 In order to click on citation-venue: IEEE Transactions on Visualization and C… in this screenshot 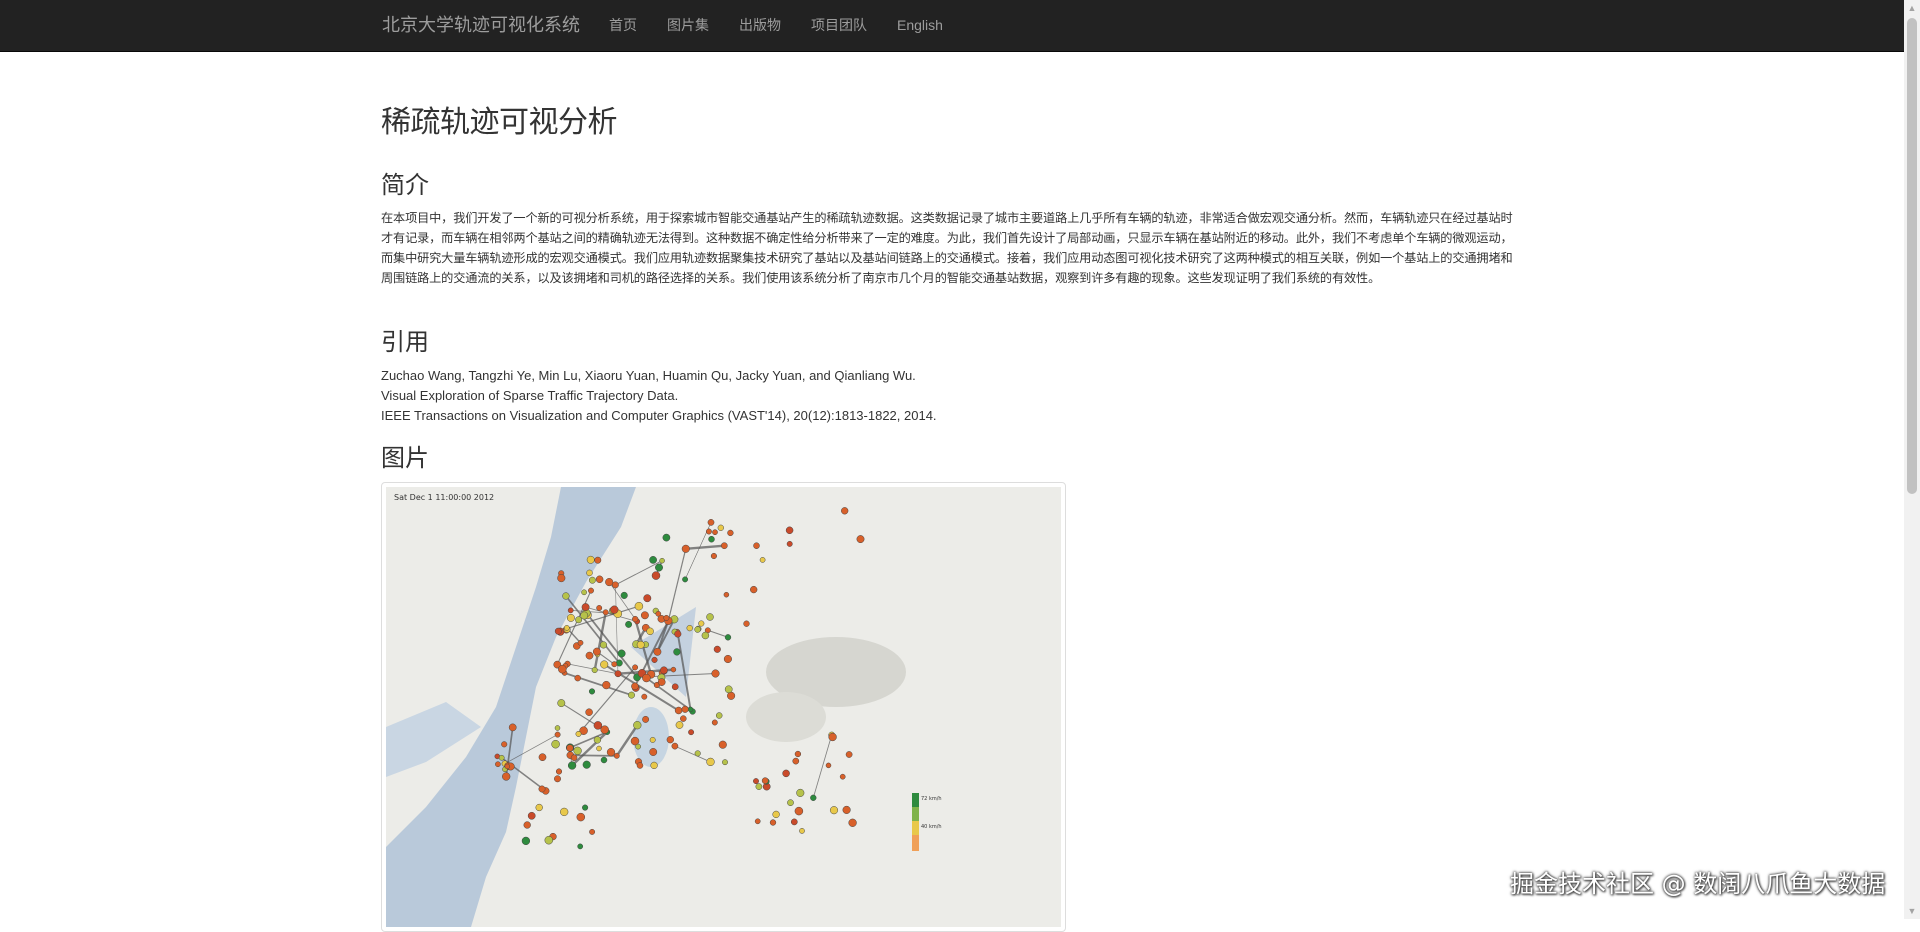, I will do `click(659, 415)`.